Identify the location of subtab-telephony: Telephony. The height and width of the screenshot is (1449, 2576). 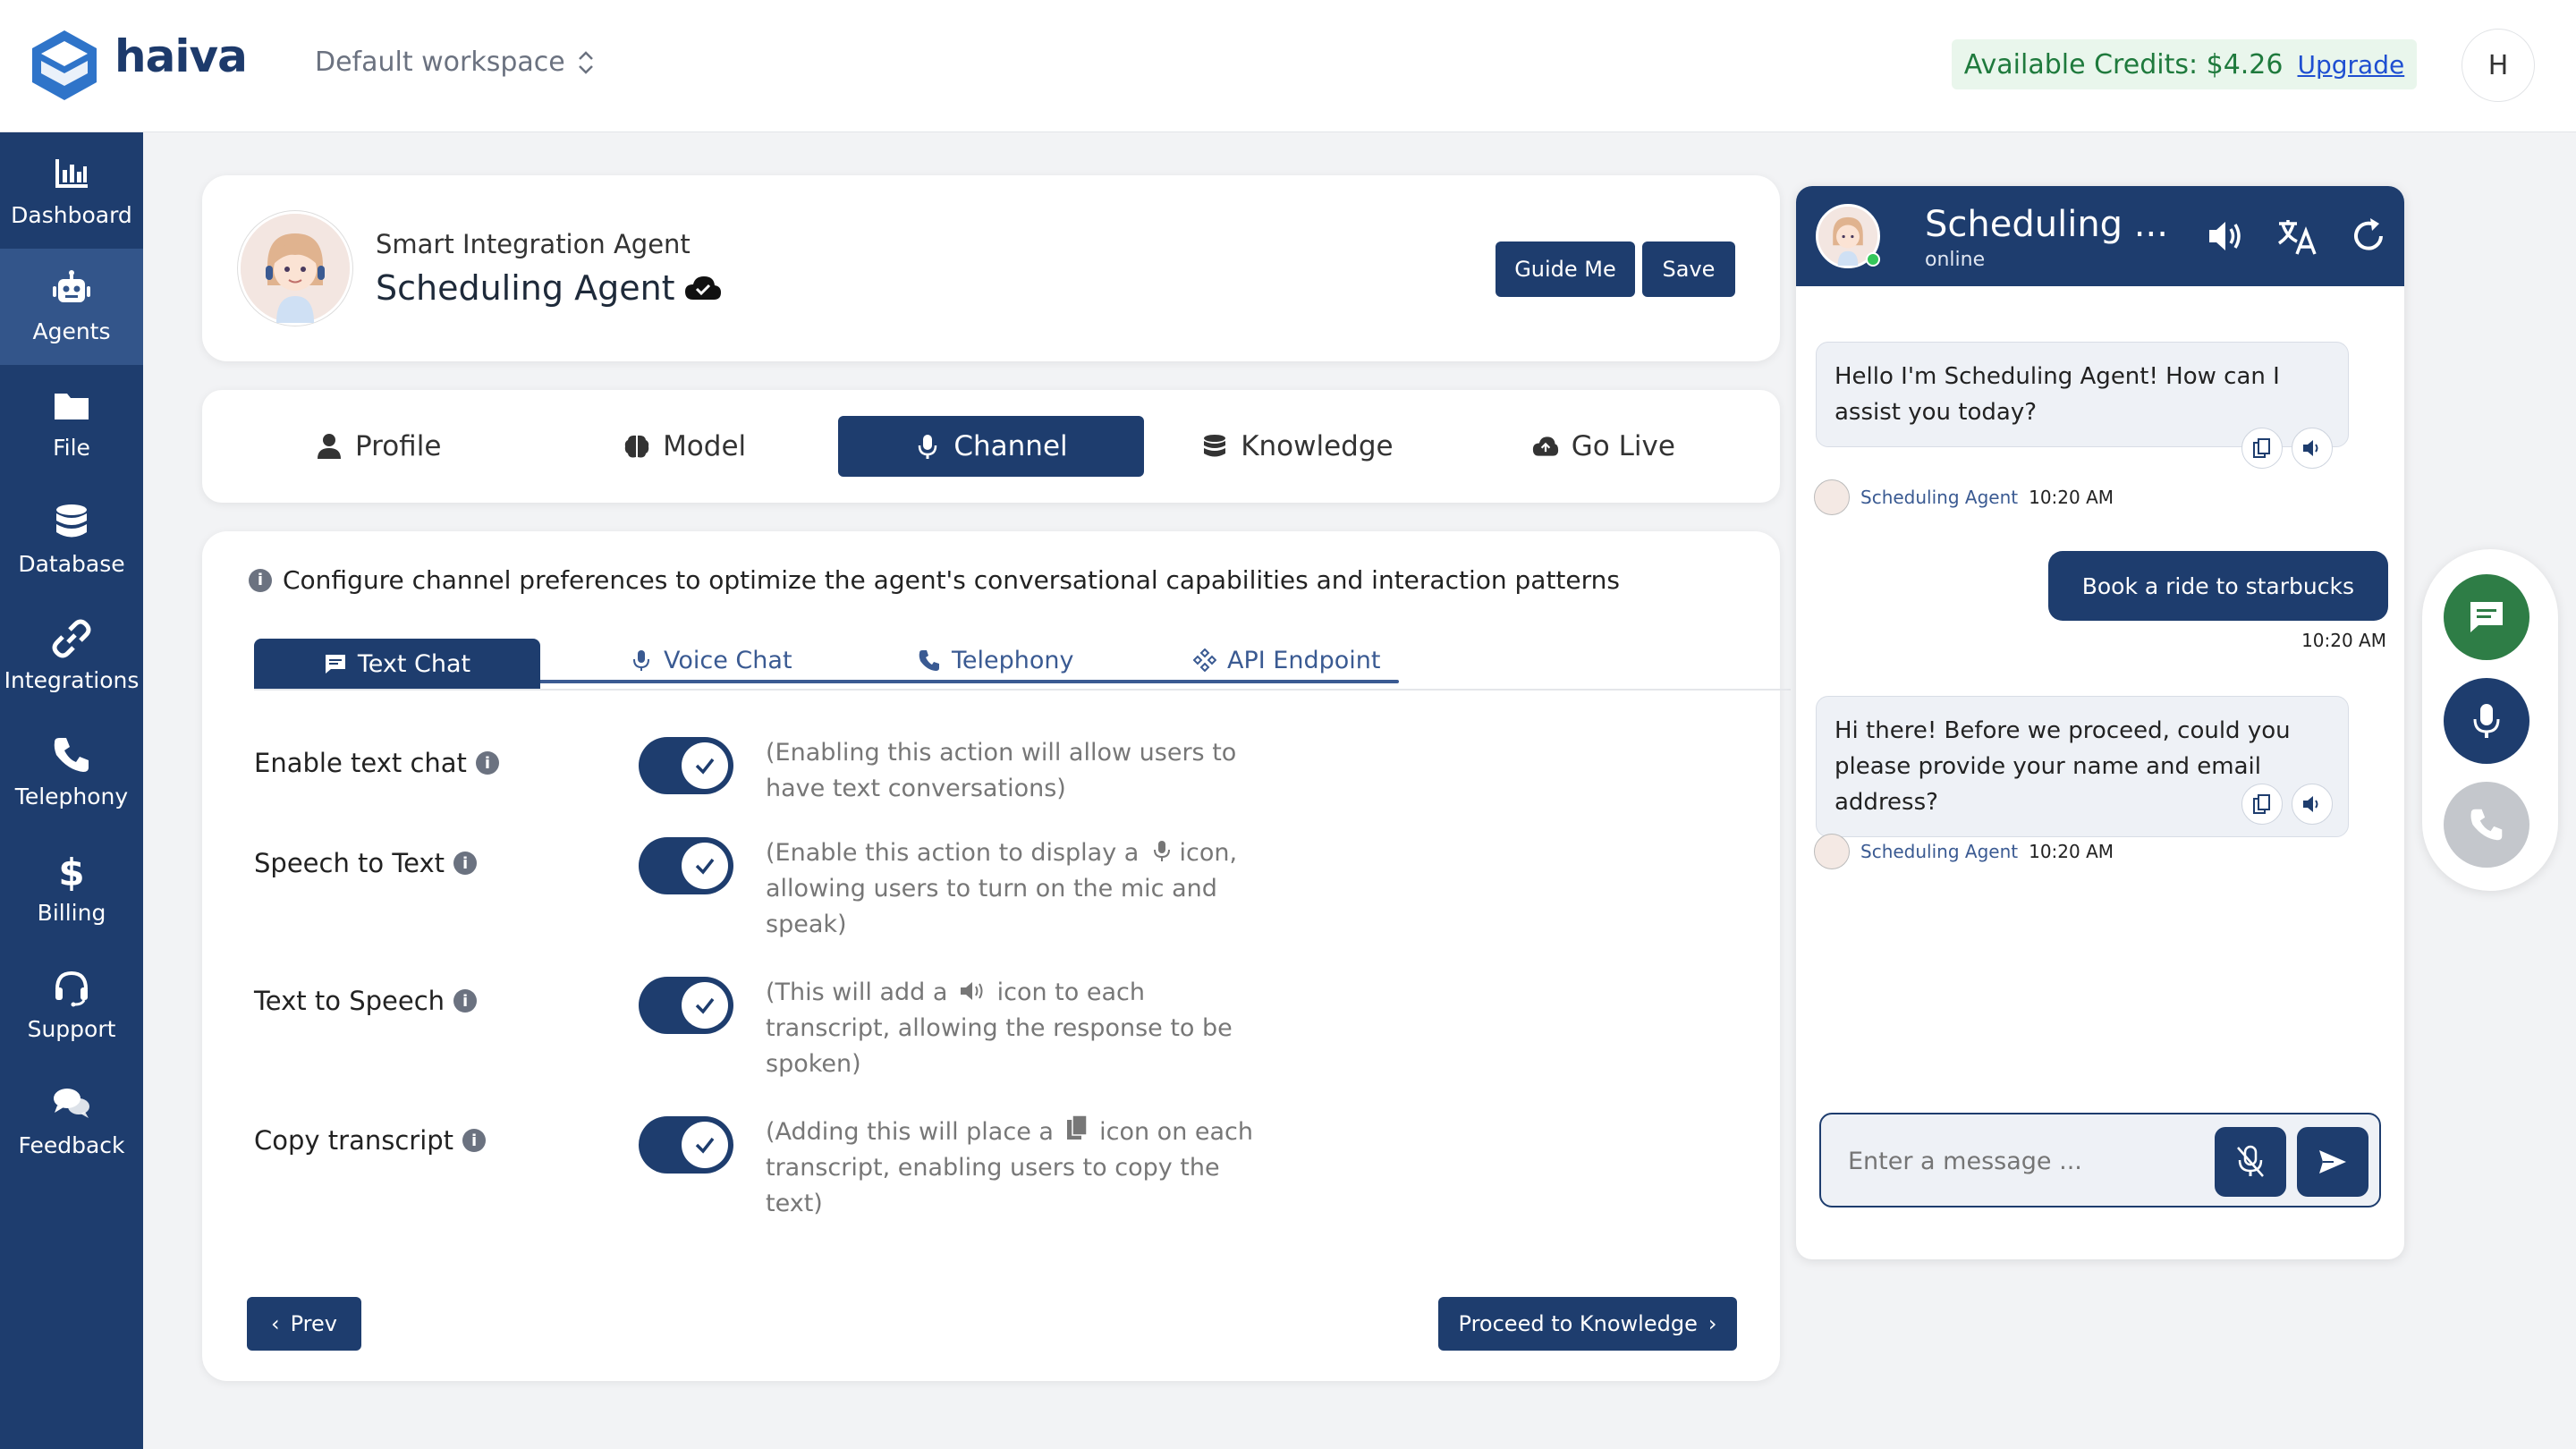
(996, 660).